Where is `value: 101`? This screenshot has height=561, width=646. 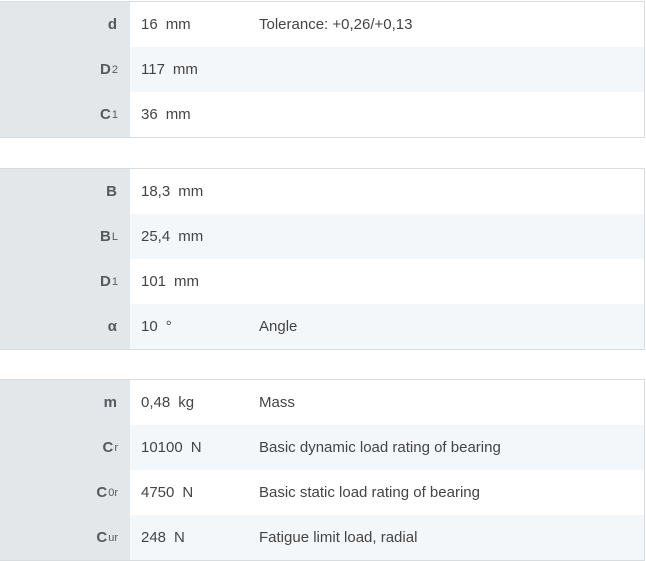
value: 101 is located at coordinates (154, 281).